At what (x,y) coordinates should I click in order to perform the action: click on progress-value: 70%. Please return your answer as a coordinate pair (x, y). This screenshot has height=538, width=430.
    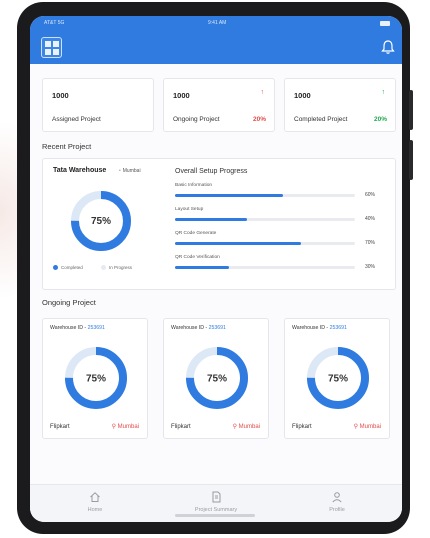
    Looking at the image, I should click on (370, 243).